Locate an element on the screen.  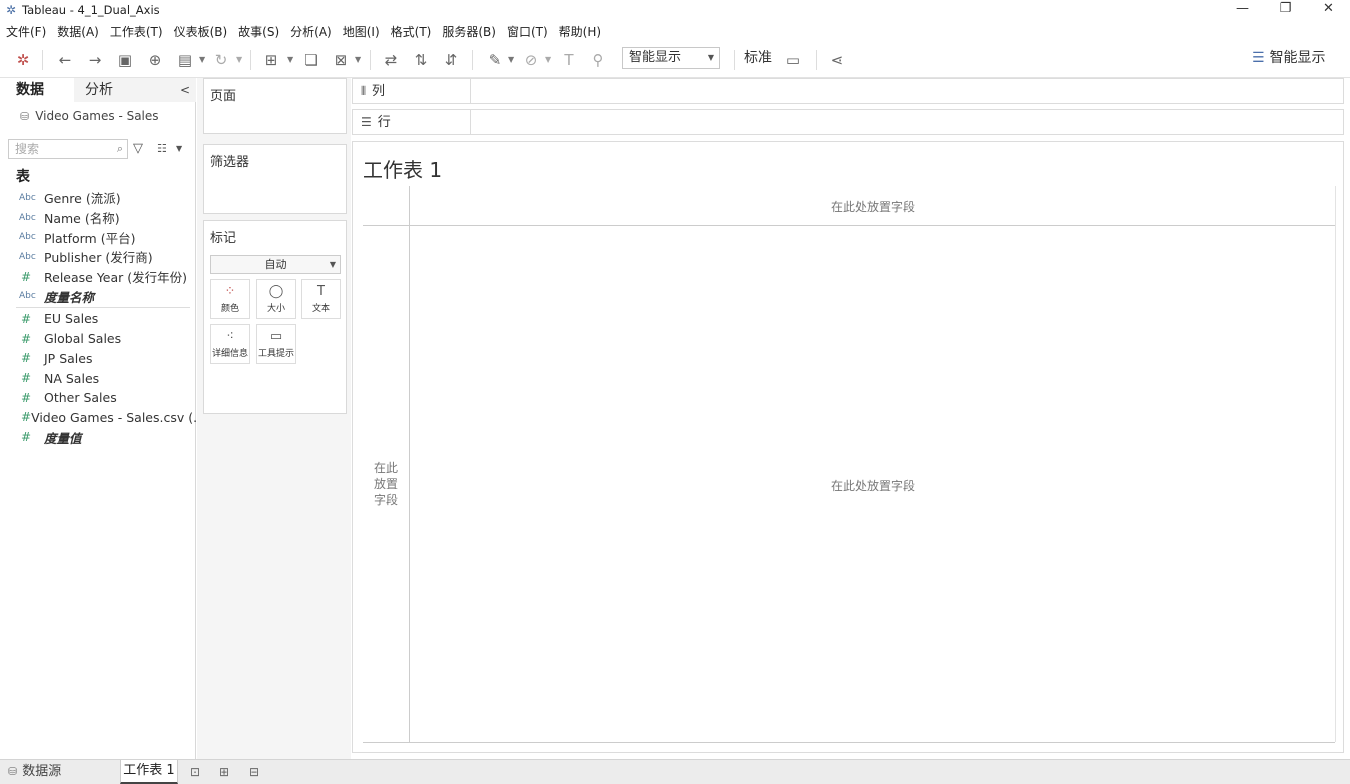
column-drop-zone: 在此处放置字段 is located at coordinates (873, 206).